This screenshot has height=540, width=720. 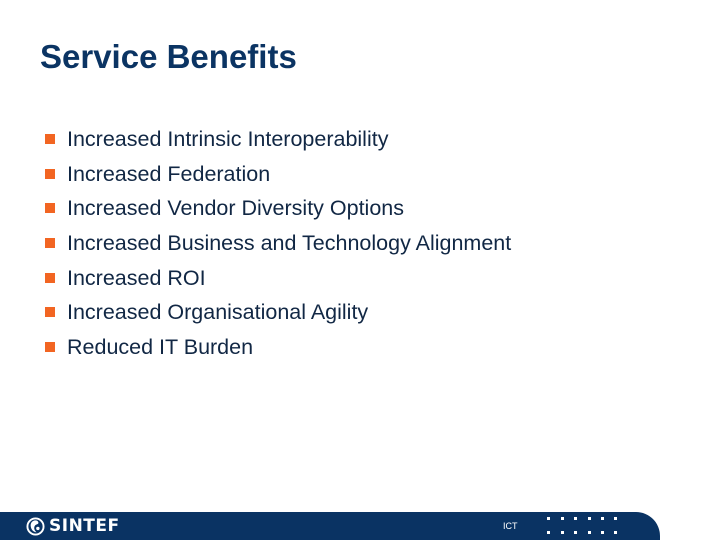 What do you see at coordinates (169, 173) in the screenshot?
I see `bullet-label: Increased Federation` at bounding box center [169, 173].